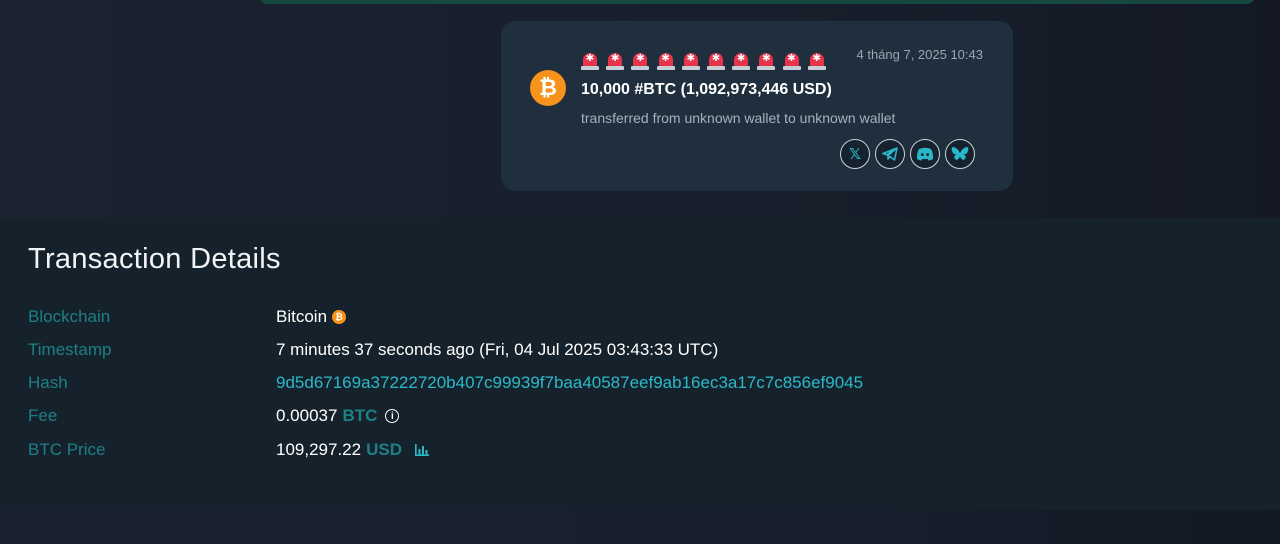  What do you see at coordinates (154, 259) in the screenshot?
I see `section-title: Transaction Details` at bounding box center [154, 259].